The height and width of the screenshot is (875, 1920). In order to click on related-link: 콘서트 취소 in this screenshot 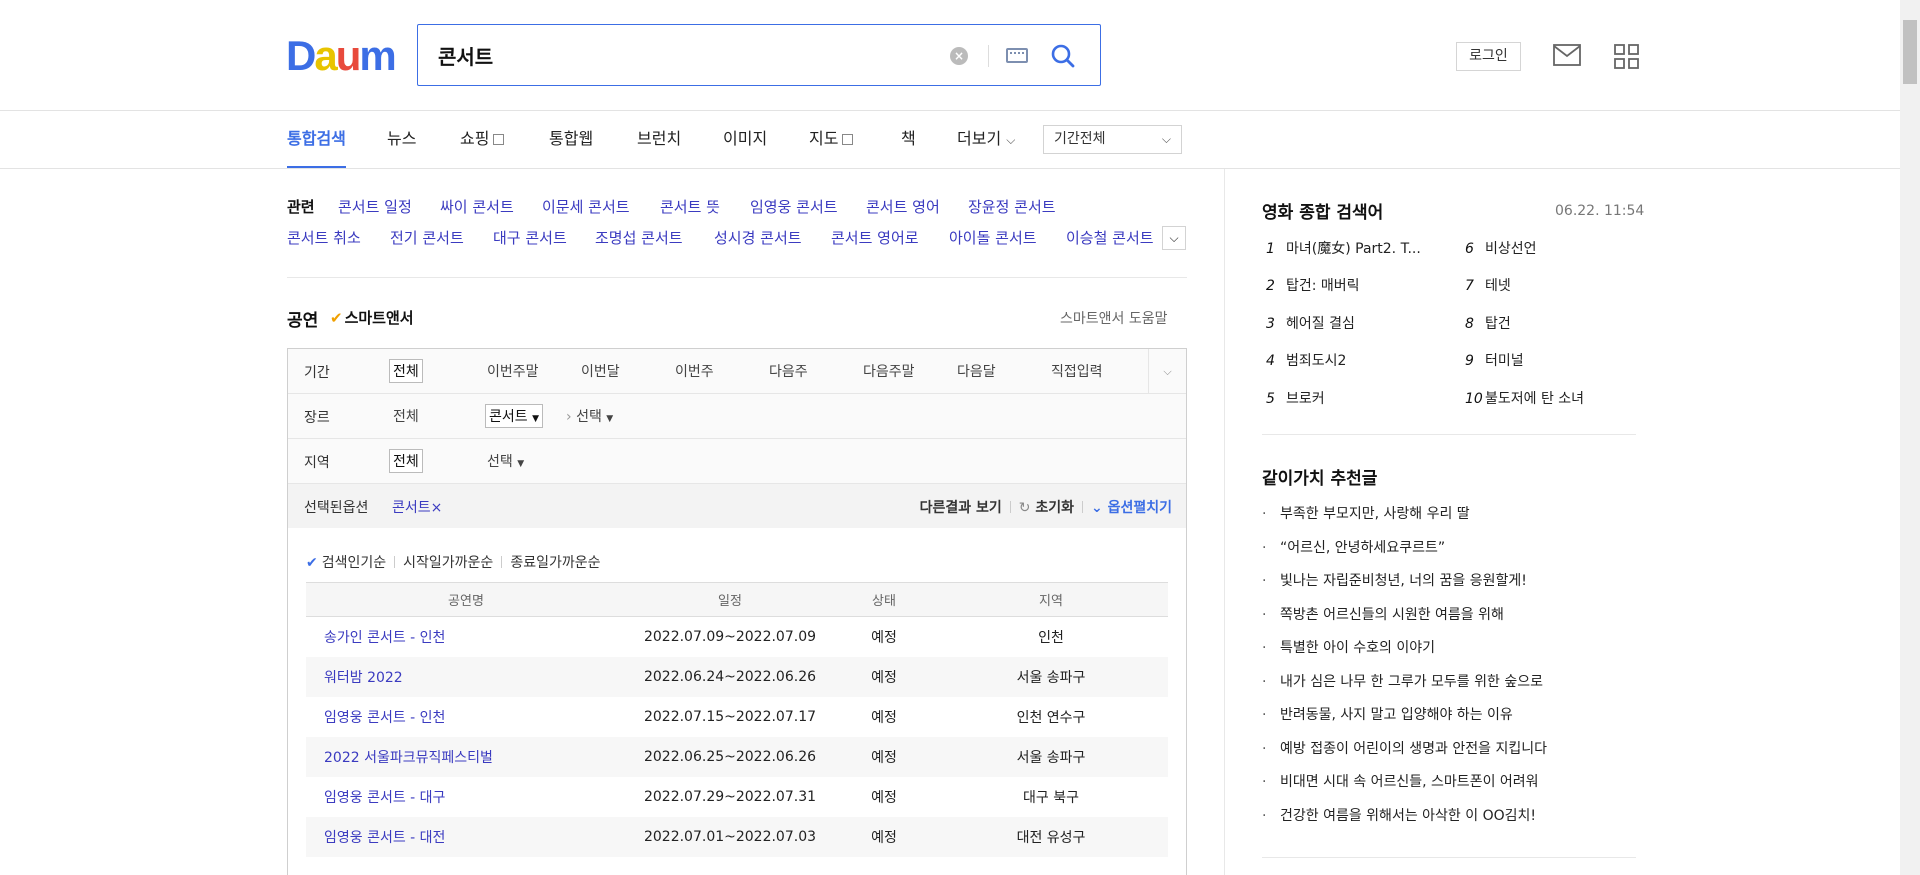, I will do `click(324, 237)`.